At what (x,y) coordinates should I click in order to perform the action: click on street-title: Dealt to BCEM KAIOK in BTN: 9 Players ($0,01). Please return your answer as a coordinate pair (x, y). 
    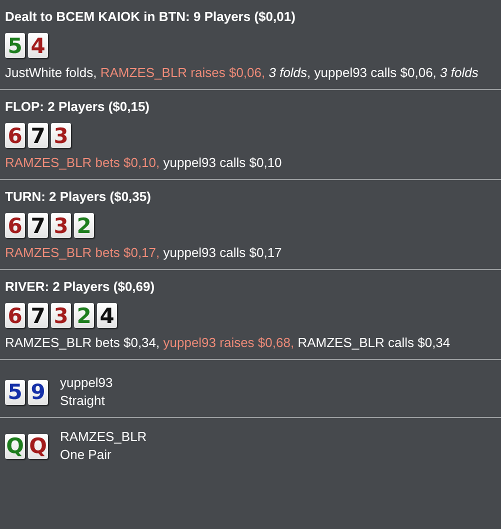
    Looking at the image, I should click on (150, 17).